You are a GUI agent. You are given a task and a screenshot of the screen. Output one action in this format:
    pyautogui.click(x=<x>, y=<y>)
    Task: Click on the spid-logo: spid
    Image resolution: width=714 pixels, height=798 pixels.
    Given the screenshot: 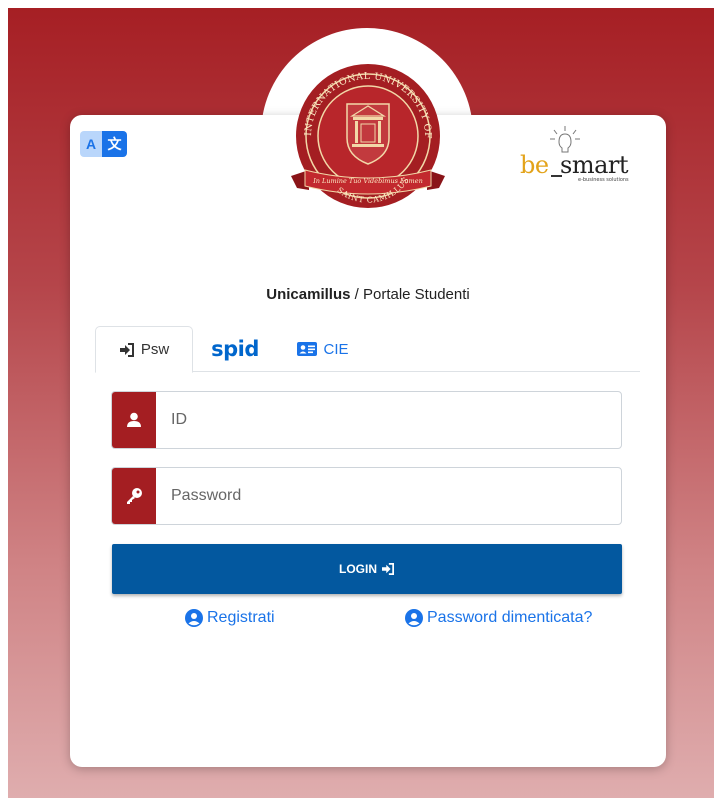 What is the action you would take?
    pyautogui.click(x=235, y=349)
    